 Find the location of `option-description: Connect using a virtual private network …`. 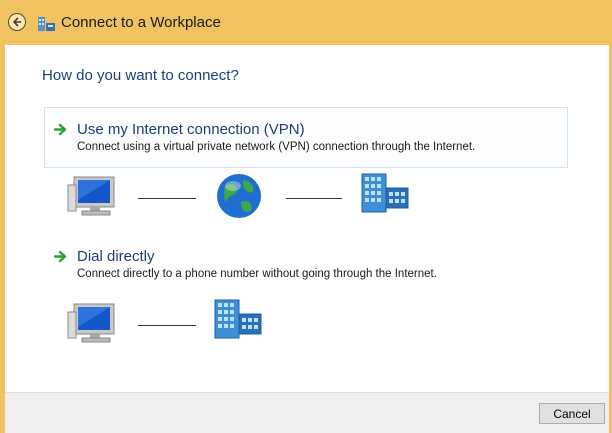

option-description: Connect using a virtual private network … is located at coordinates (276, 147).